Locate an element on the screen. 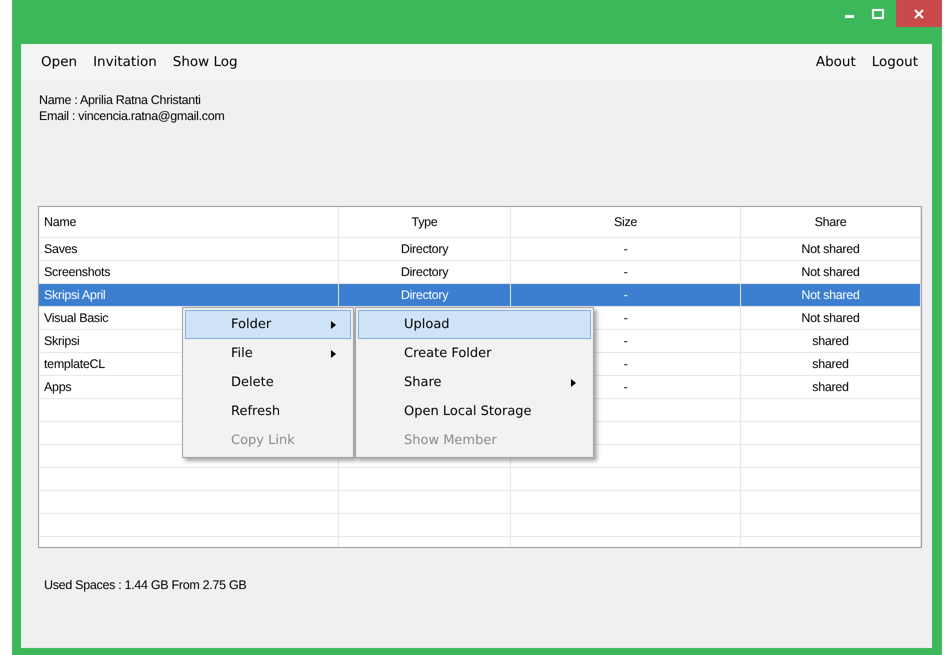 The height and width of the screenshot is (655, 944). name-cell: Saves is located at coordinates (61, 249).